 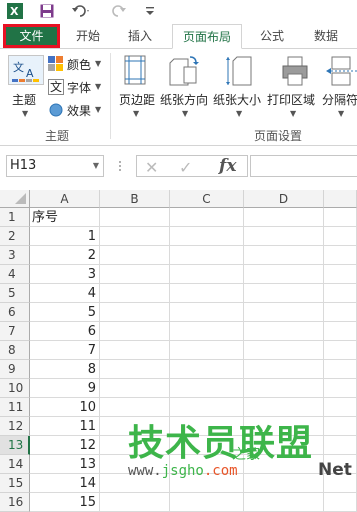 What do you see at coordinates (293, 113) in the screenshot?
I see `print-area-dropdown-caret: ▼` at bounding box center [293, 113].